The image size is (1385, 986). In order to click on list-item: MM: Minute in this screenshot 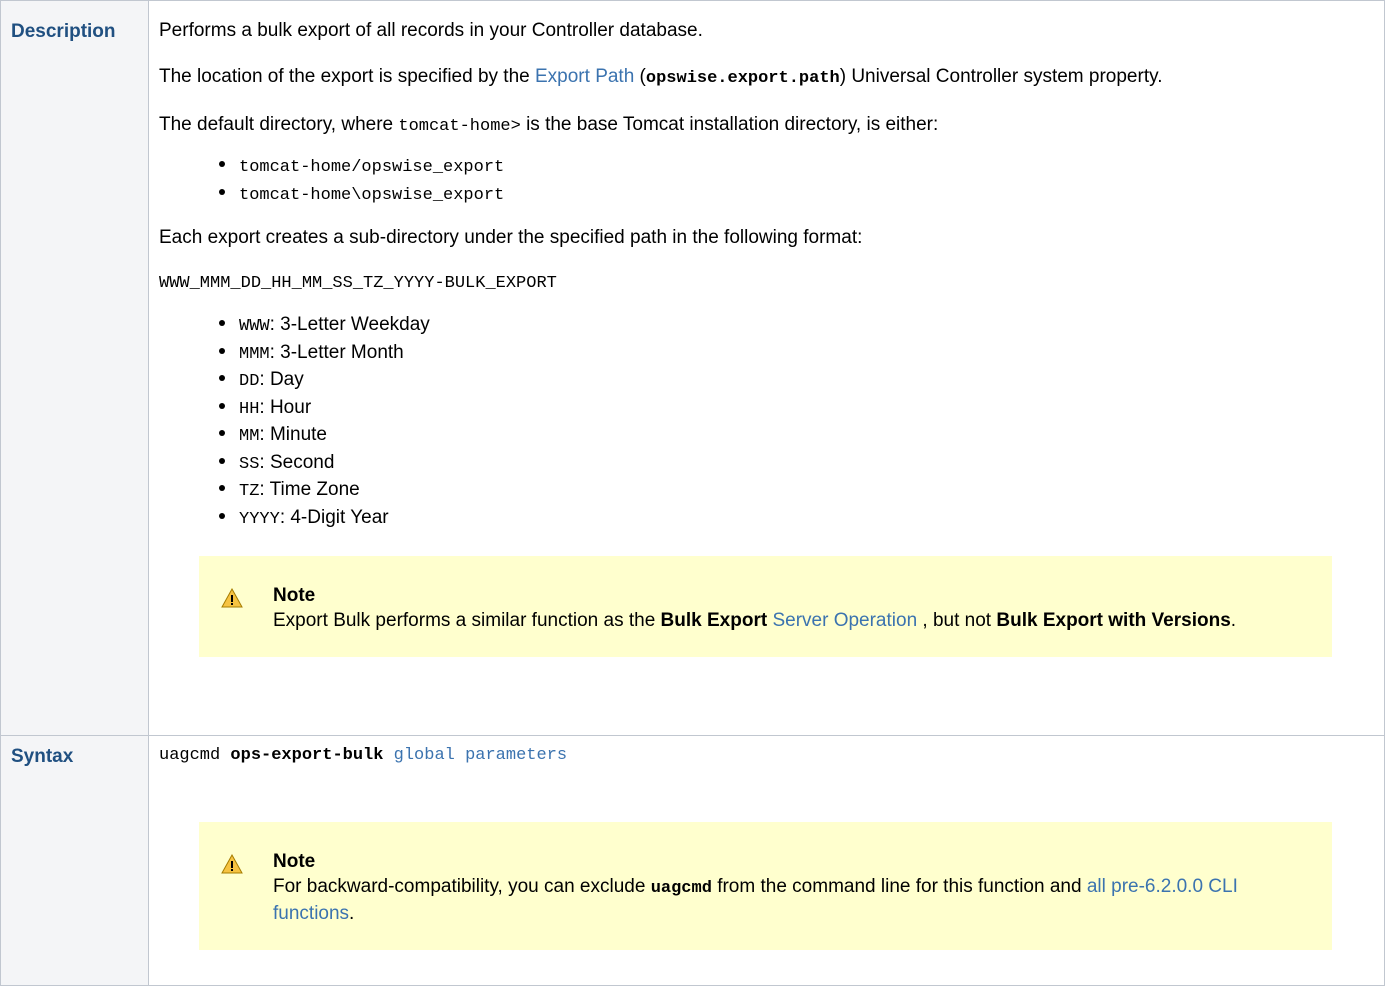, I will do `click(796, 436)`.